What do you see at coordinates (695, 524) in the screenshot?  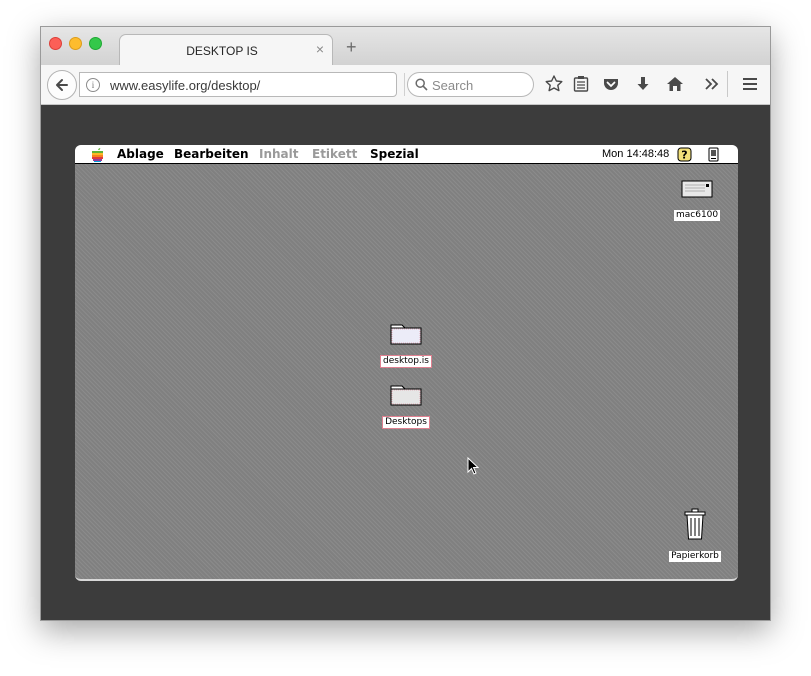 I see `trash-can-icon` at bounding box center [695, 524].